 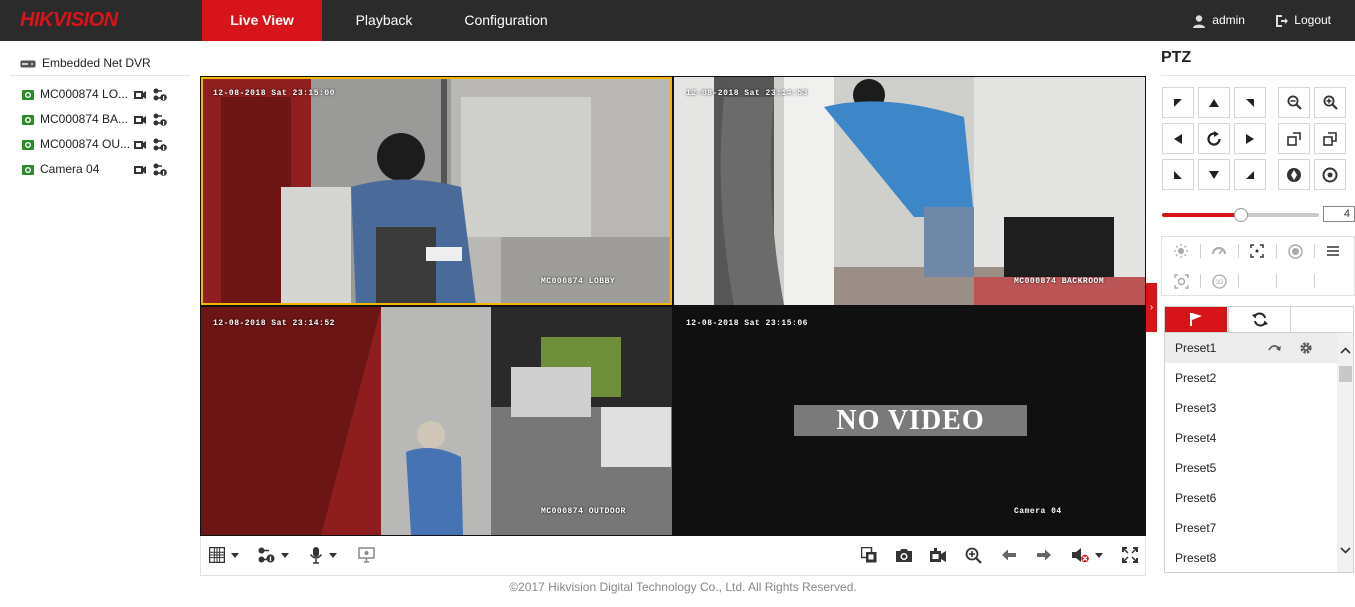 What do you see at coordinates (1251, 498) in the screenshot?
I see `preset-item: Preset6` at bounding box center [1251, 498].